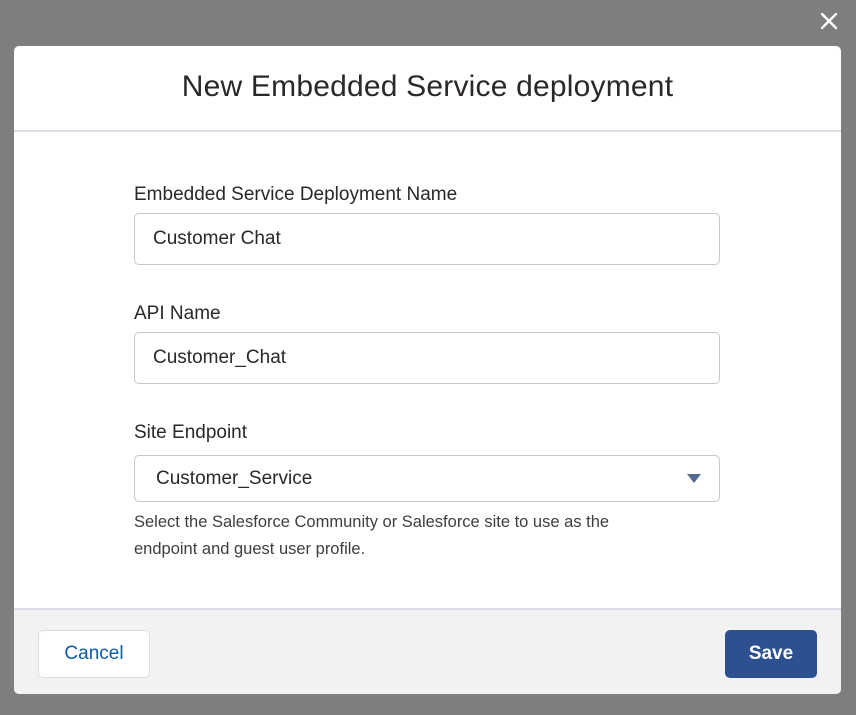  Describe the element at coordinates (296, 194) in the screenshot. I see `deployment-name-label: Embedded Service Deployment Name` at that location.